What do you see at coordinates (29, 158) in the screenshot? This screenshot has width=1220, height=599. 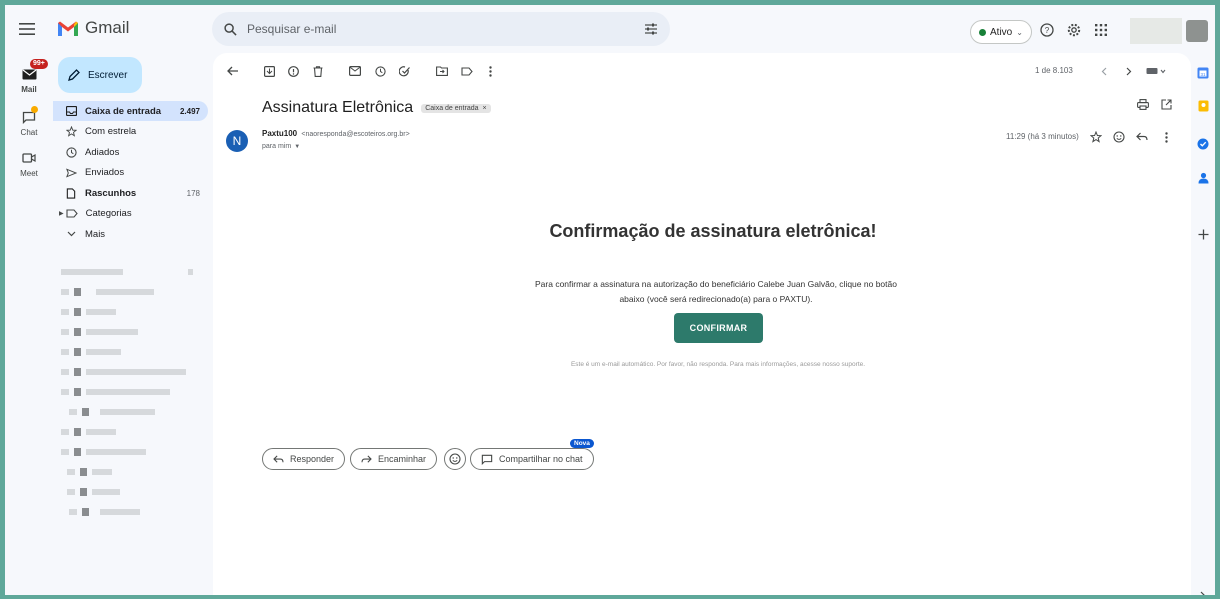 I see `video-camera-icon` at bounding box center [29, 158].